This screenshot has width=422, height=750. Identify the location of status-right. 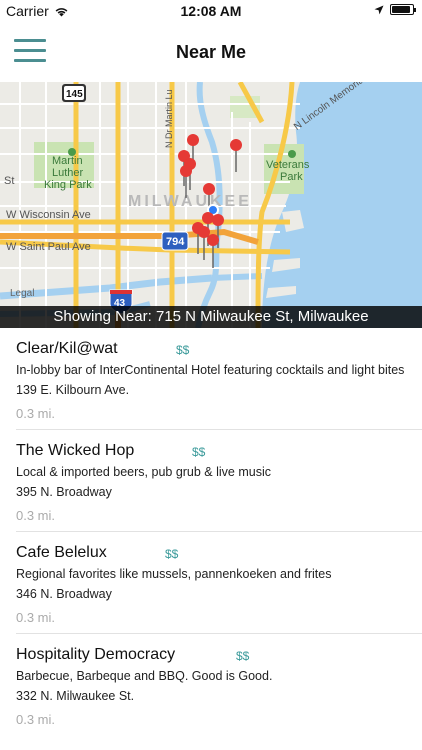
(395, 9).